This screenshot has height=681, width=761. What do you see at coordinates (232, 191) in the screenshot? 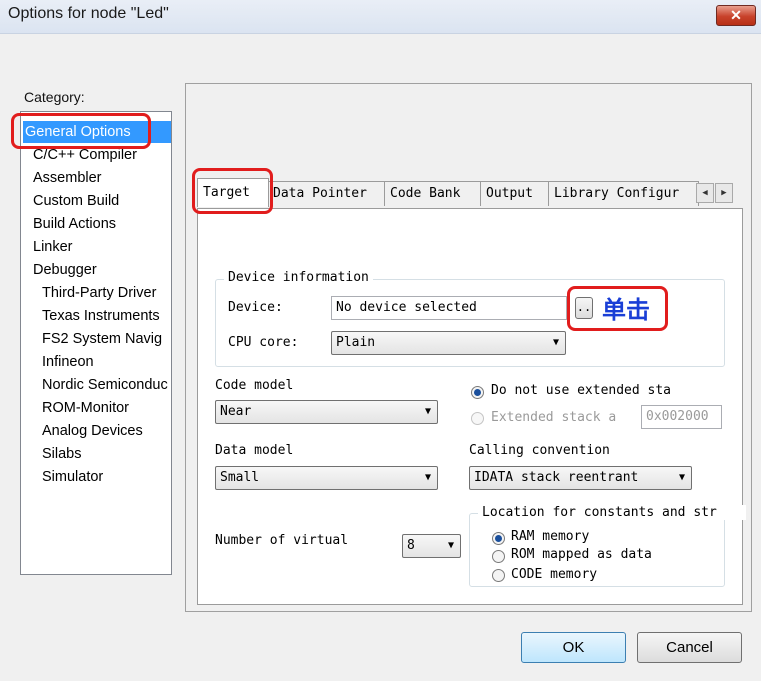
I see `highlight-target-tab` at bounding box center [232, 191].